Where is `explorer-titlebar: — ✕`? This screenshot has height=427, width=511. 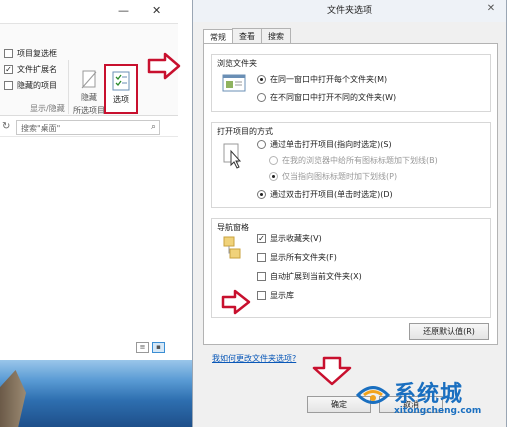
explorer-titlebar: — ✕ is located at coordinates (89, 12).